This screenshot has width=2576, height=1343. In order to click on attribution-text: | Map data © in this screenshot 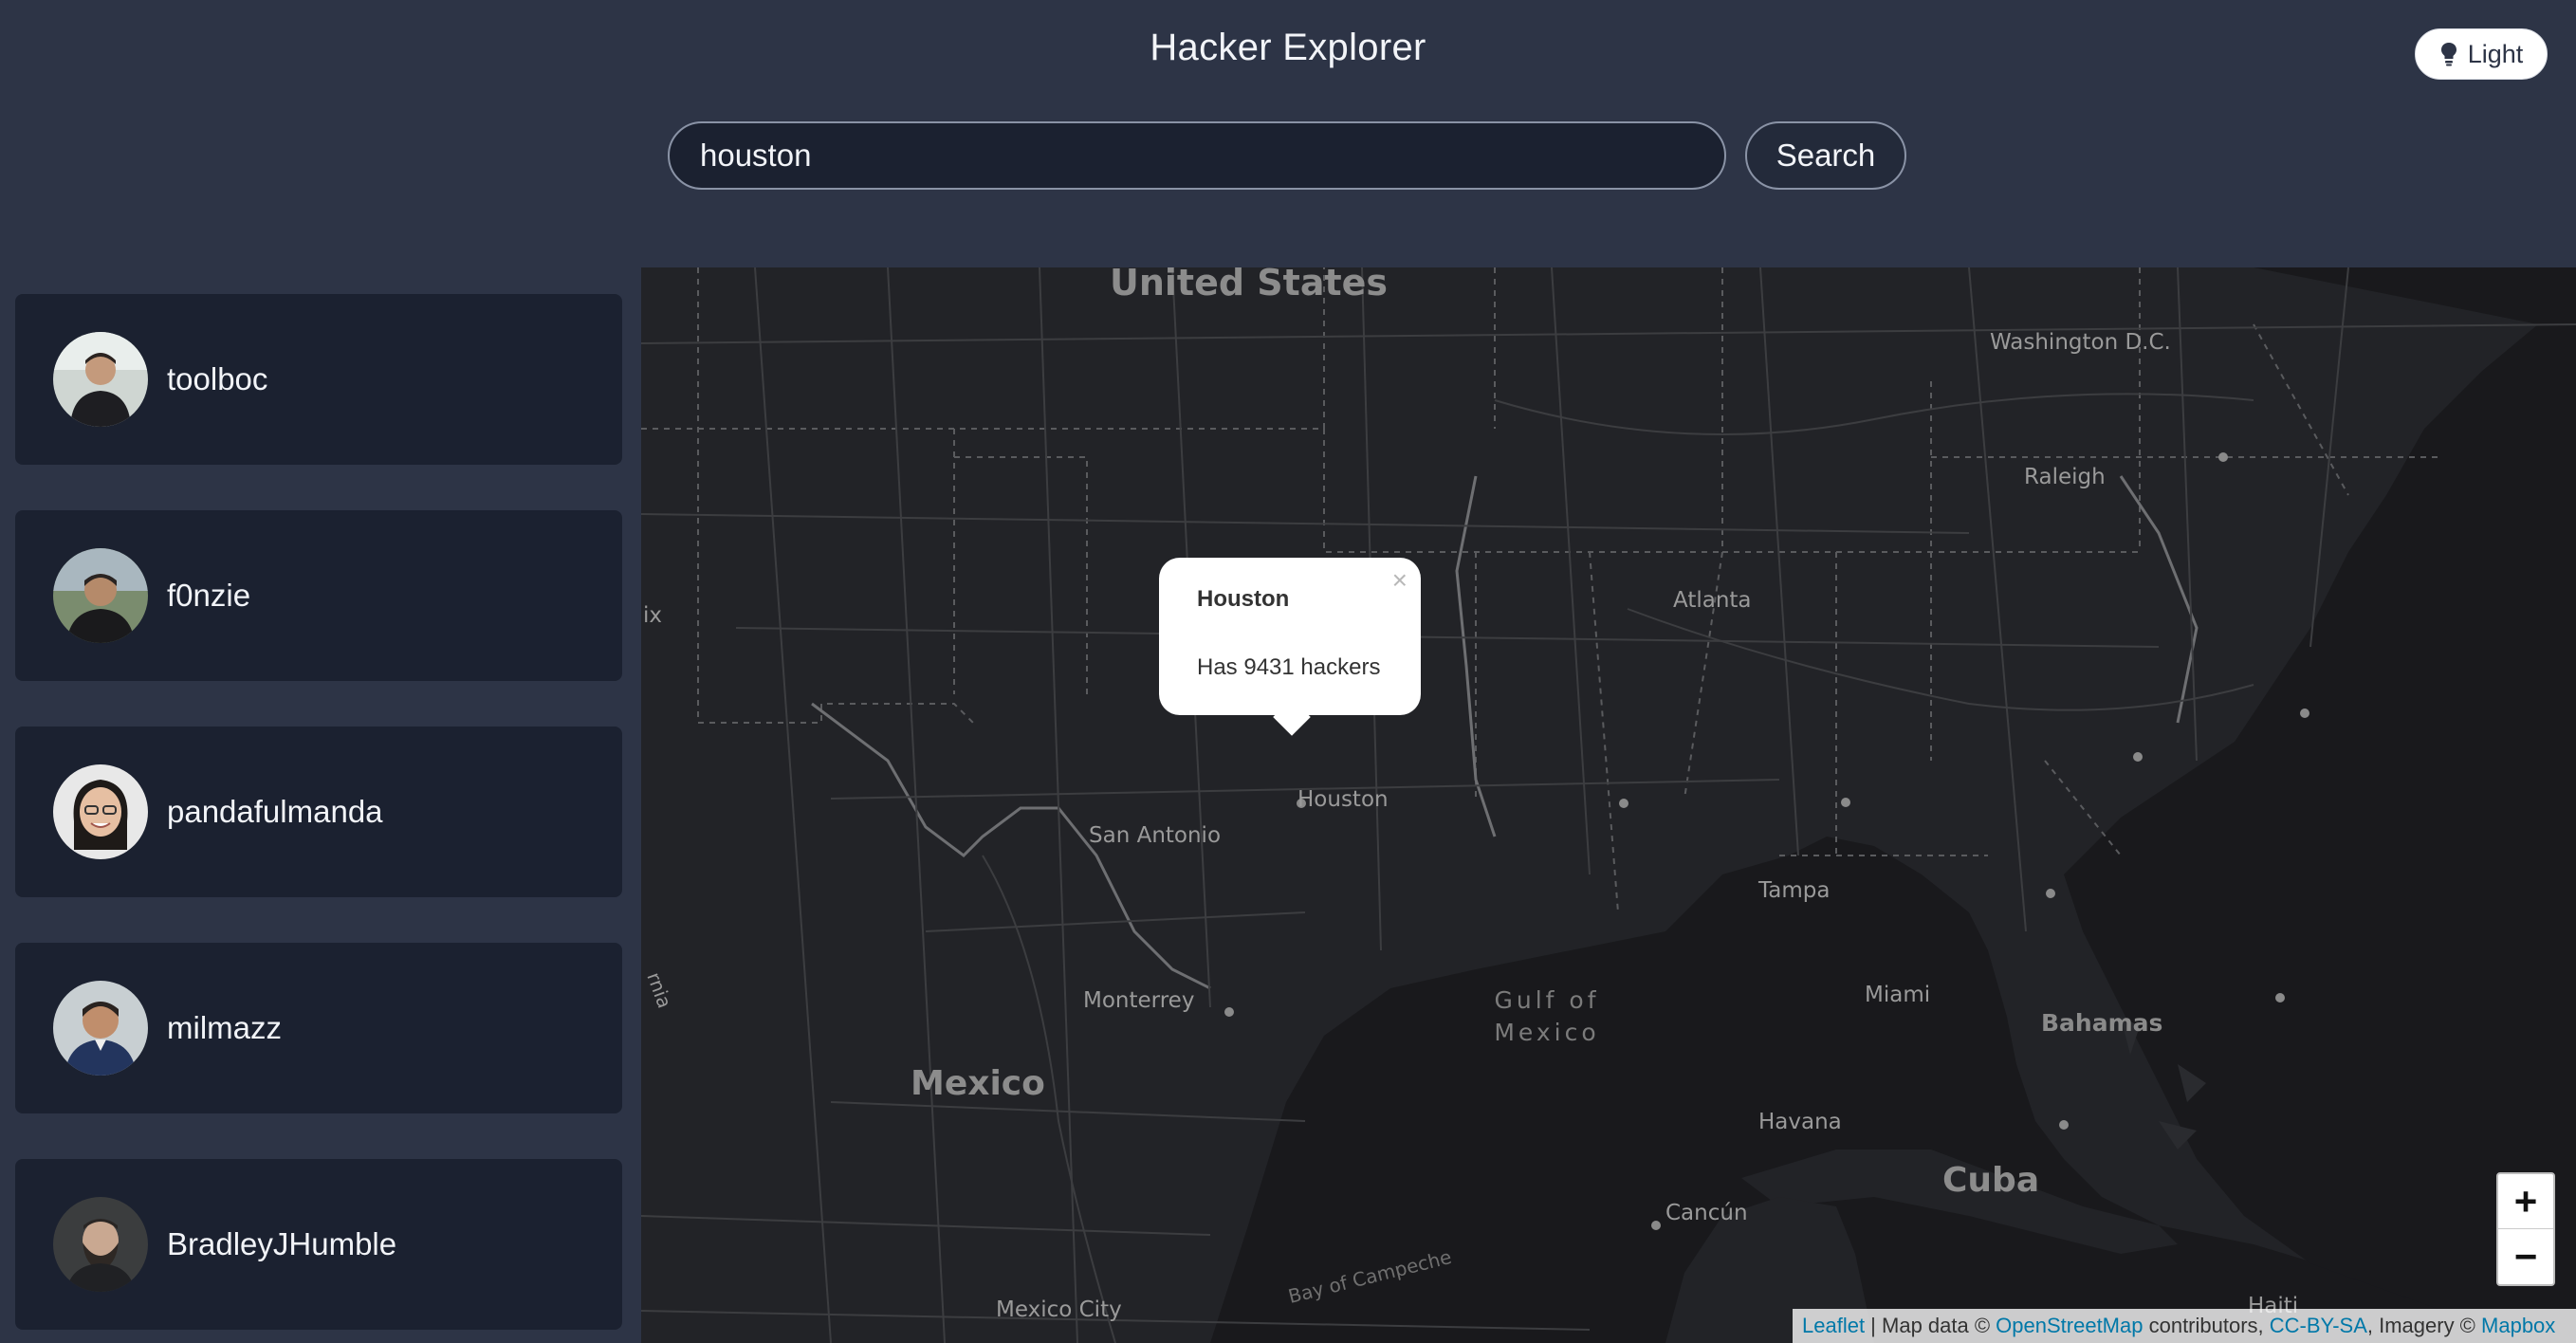, I will do `click(1930, 1325)`.